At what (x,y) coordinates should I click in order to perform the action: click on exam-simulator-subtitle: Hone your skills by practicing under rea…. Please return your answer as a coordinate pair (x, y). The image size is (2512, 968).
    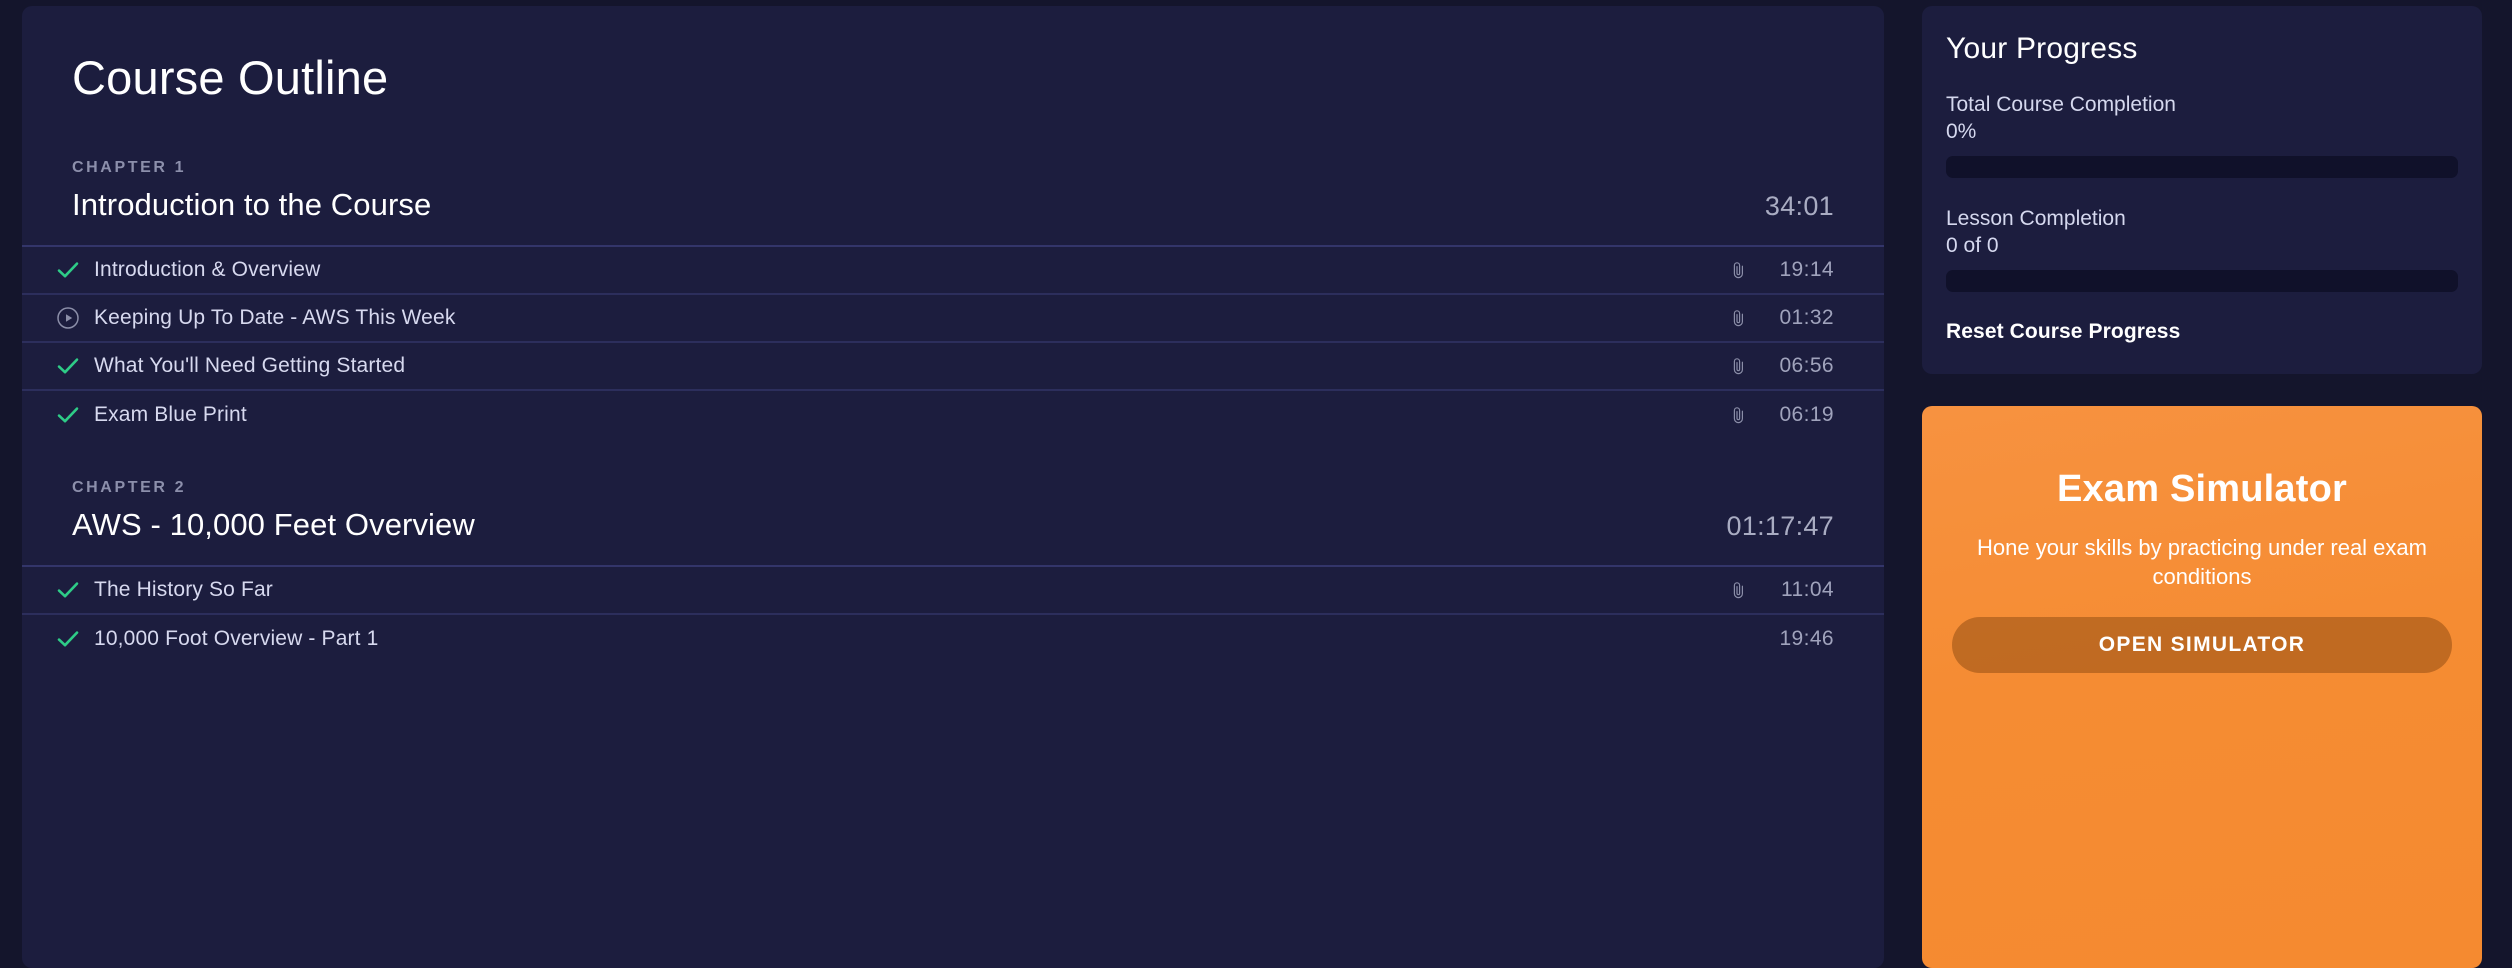
    Looking at the image, I should click on (2202, 561).